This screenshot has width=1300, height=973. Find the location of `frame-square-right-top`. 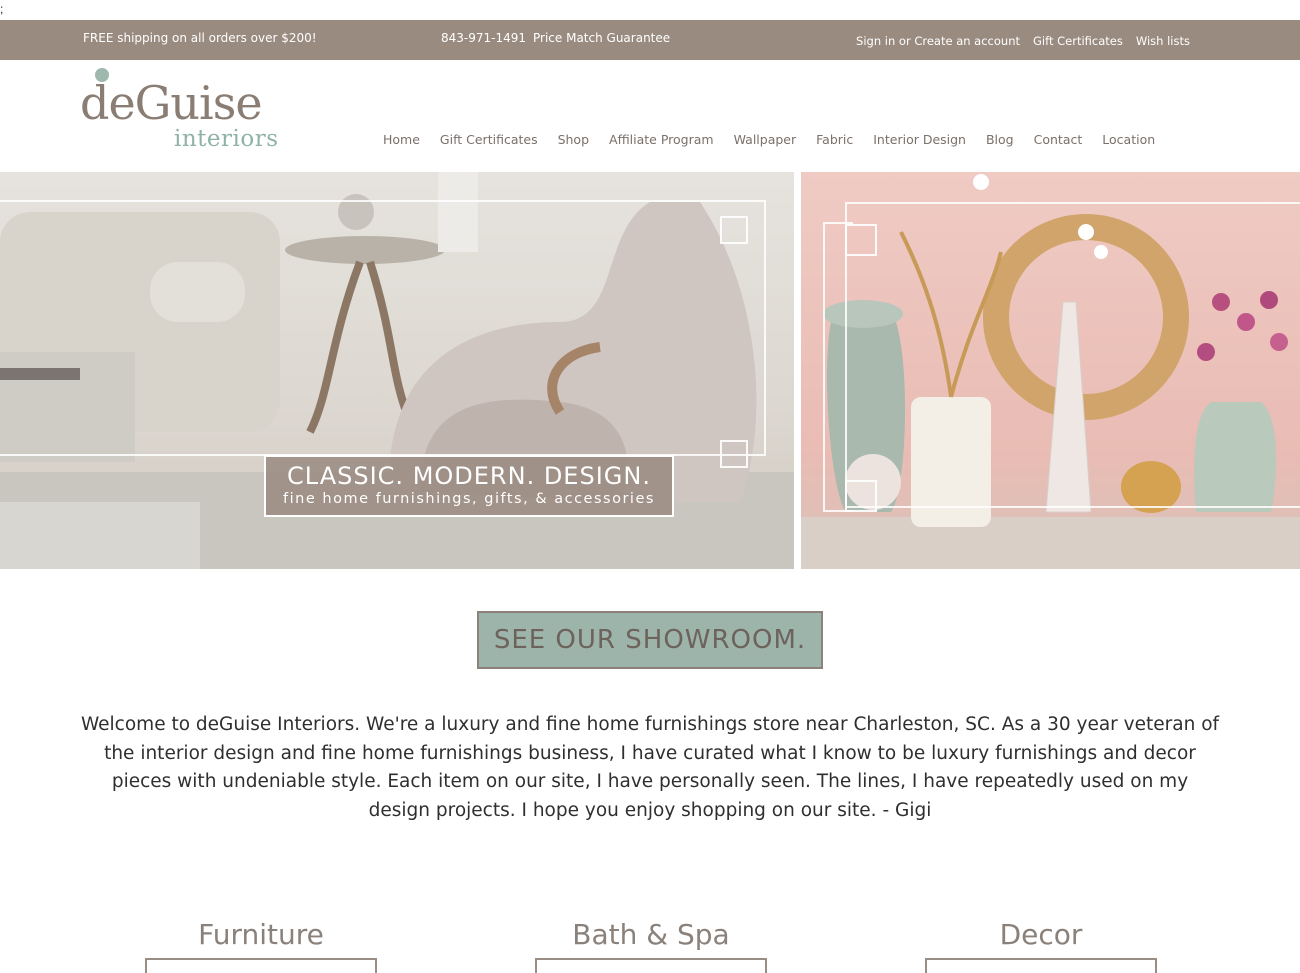

frame-square-right-top is located at coordinates (861, 240).